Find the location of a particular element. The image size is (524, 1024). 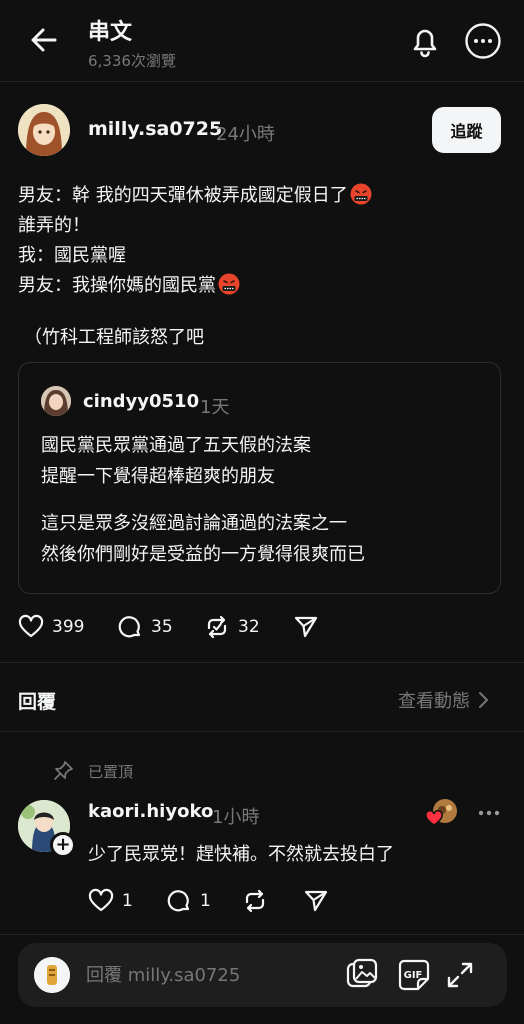

post-line: 男友：幹 我的四天彈休被弄成國定假日了 is located at coordinates (258, 196).